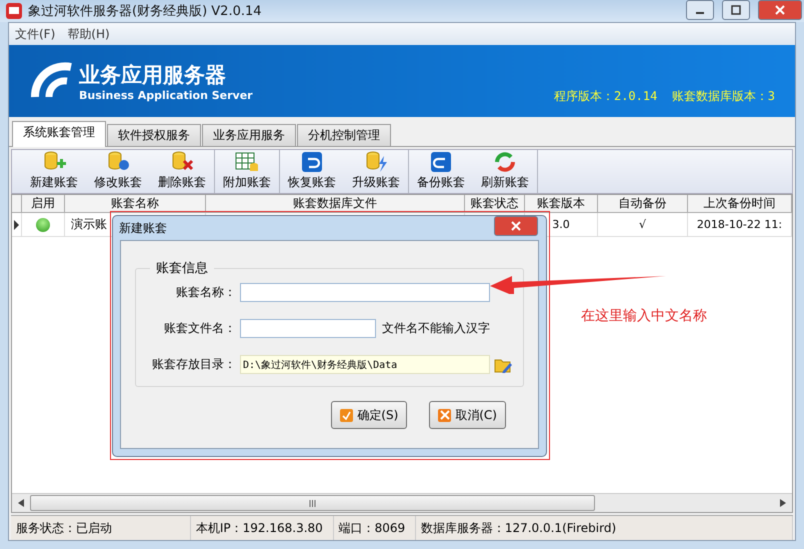 This screenshot has width=804, height=549. What do you see at coordinates (700, 10) in the screenshot?
I see `minimize-button` at bounding box center [700, 10].